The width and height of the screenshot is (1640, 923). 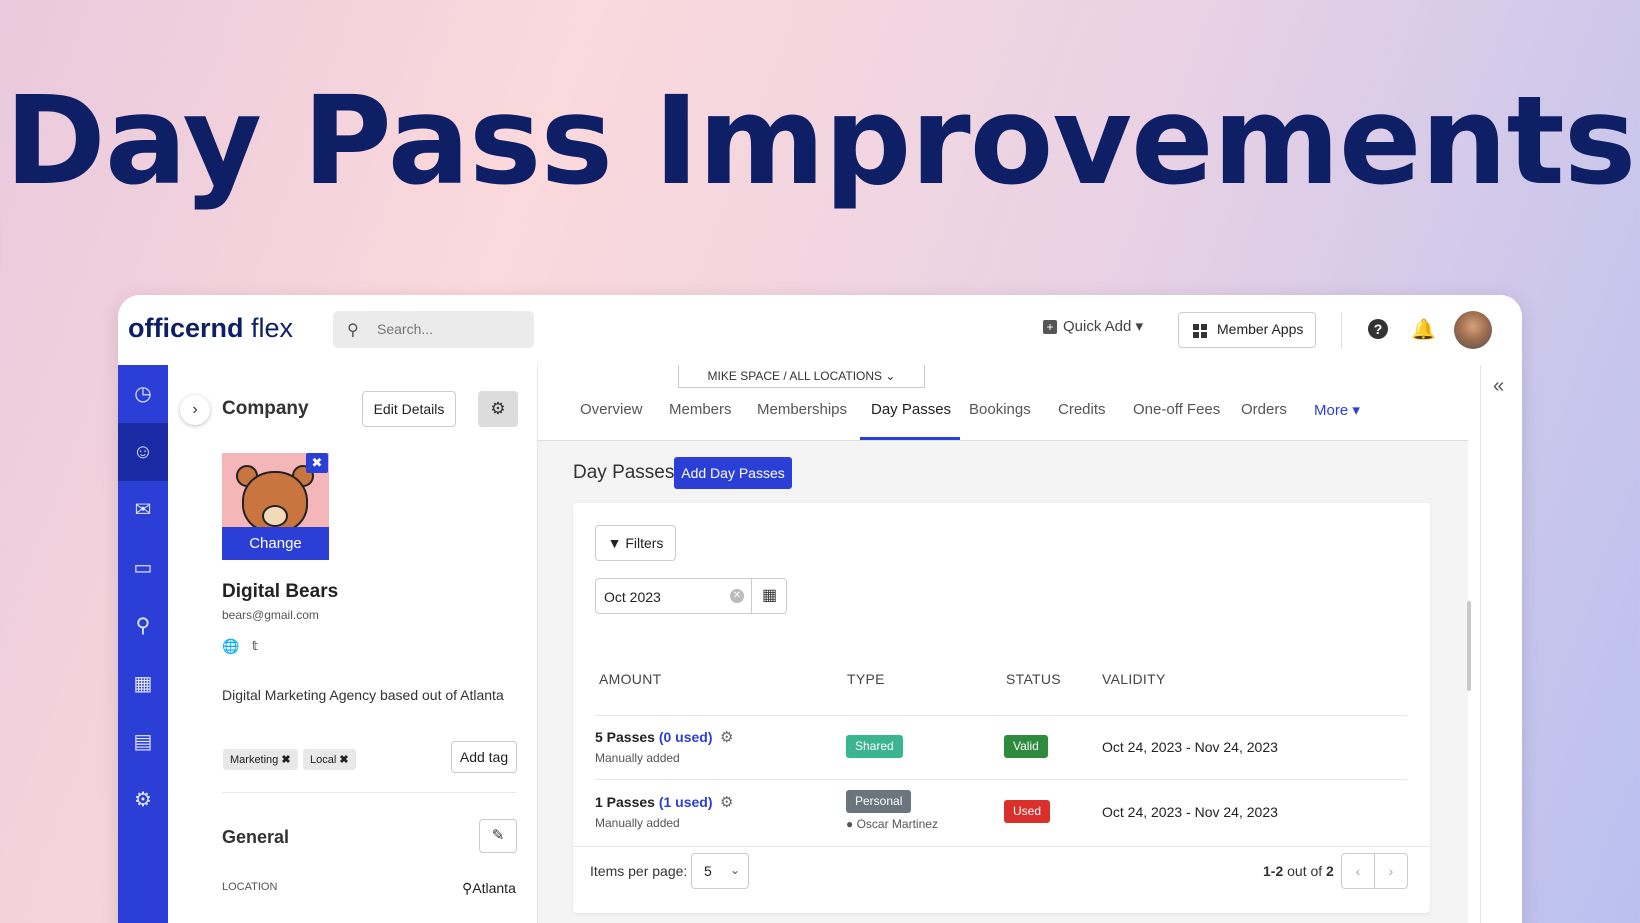 I want to click on tag-local: Local ✖, so click(x=329, y=759).